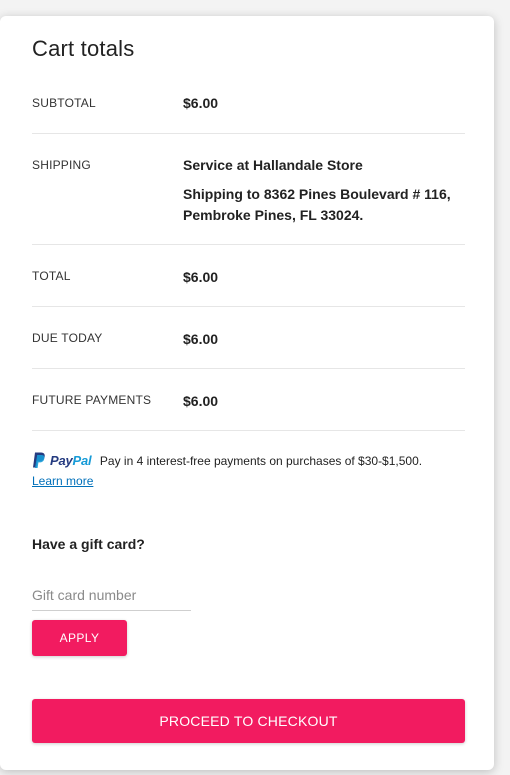 The image size is (510, 775). What do you see at coordinates (252, 481) in the screenshot?
I see `paypal-learn-more-link: Learn more` at bounding box center [252, 481].